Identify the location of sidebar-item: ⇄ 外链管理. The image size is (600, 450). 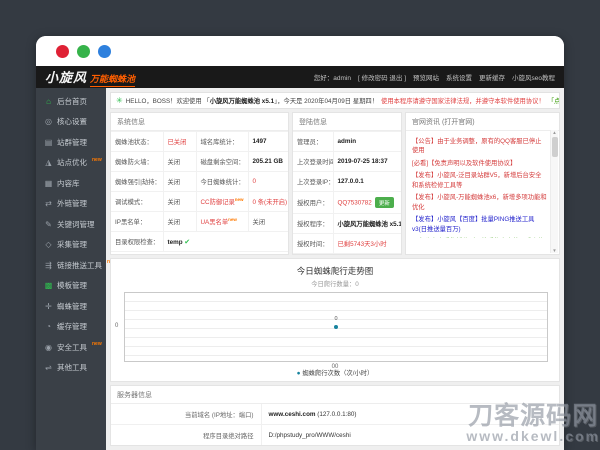
(71, 204).